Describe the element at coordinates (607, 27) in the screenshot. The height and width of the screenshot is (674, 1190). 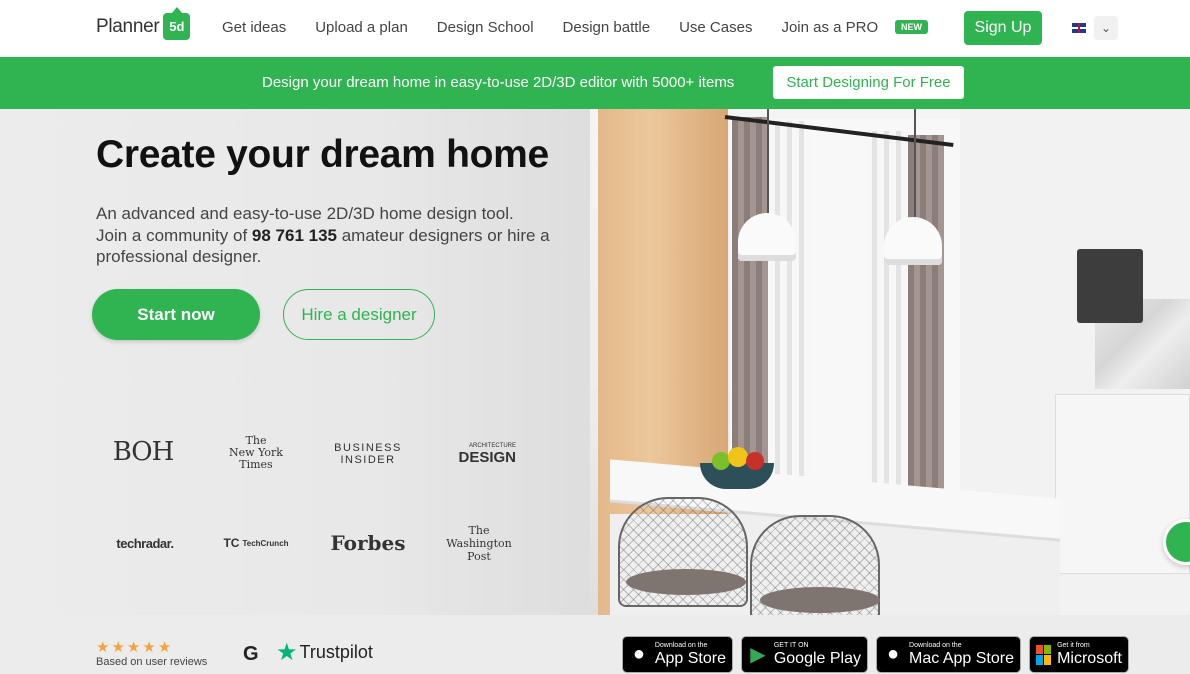
I see `nav-design-battle: Design battle` at that location.